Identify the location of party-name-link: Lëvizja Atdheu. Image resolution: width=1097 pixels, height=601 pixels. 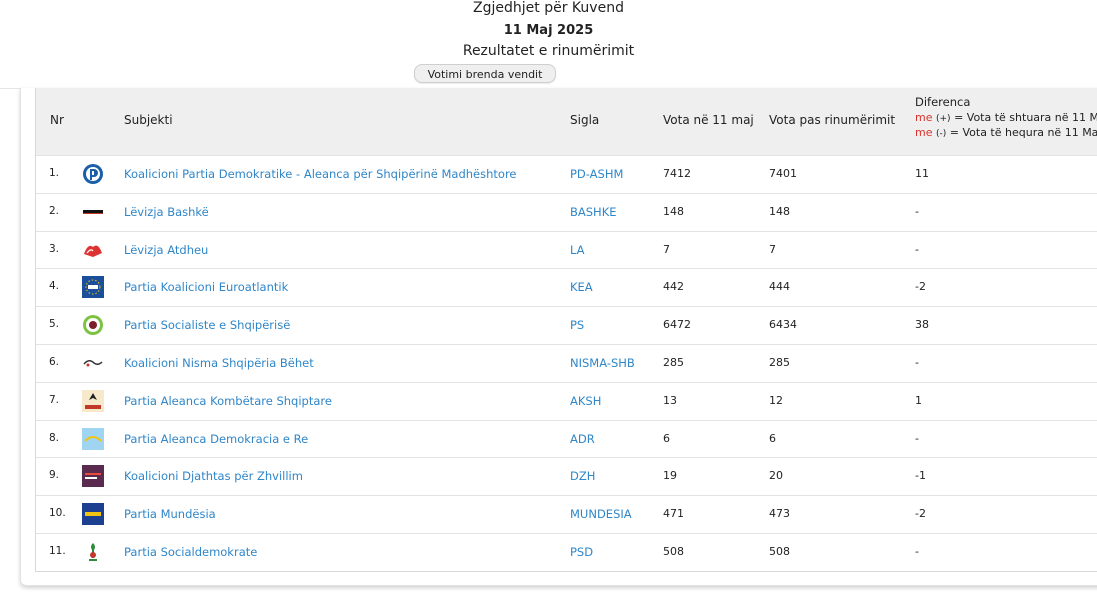
(166, 250).